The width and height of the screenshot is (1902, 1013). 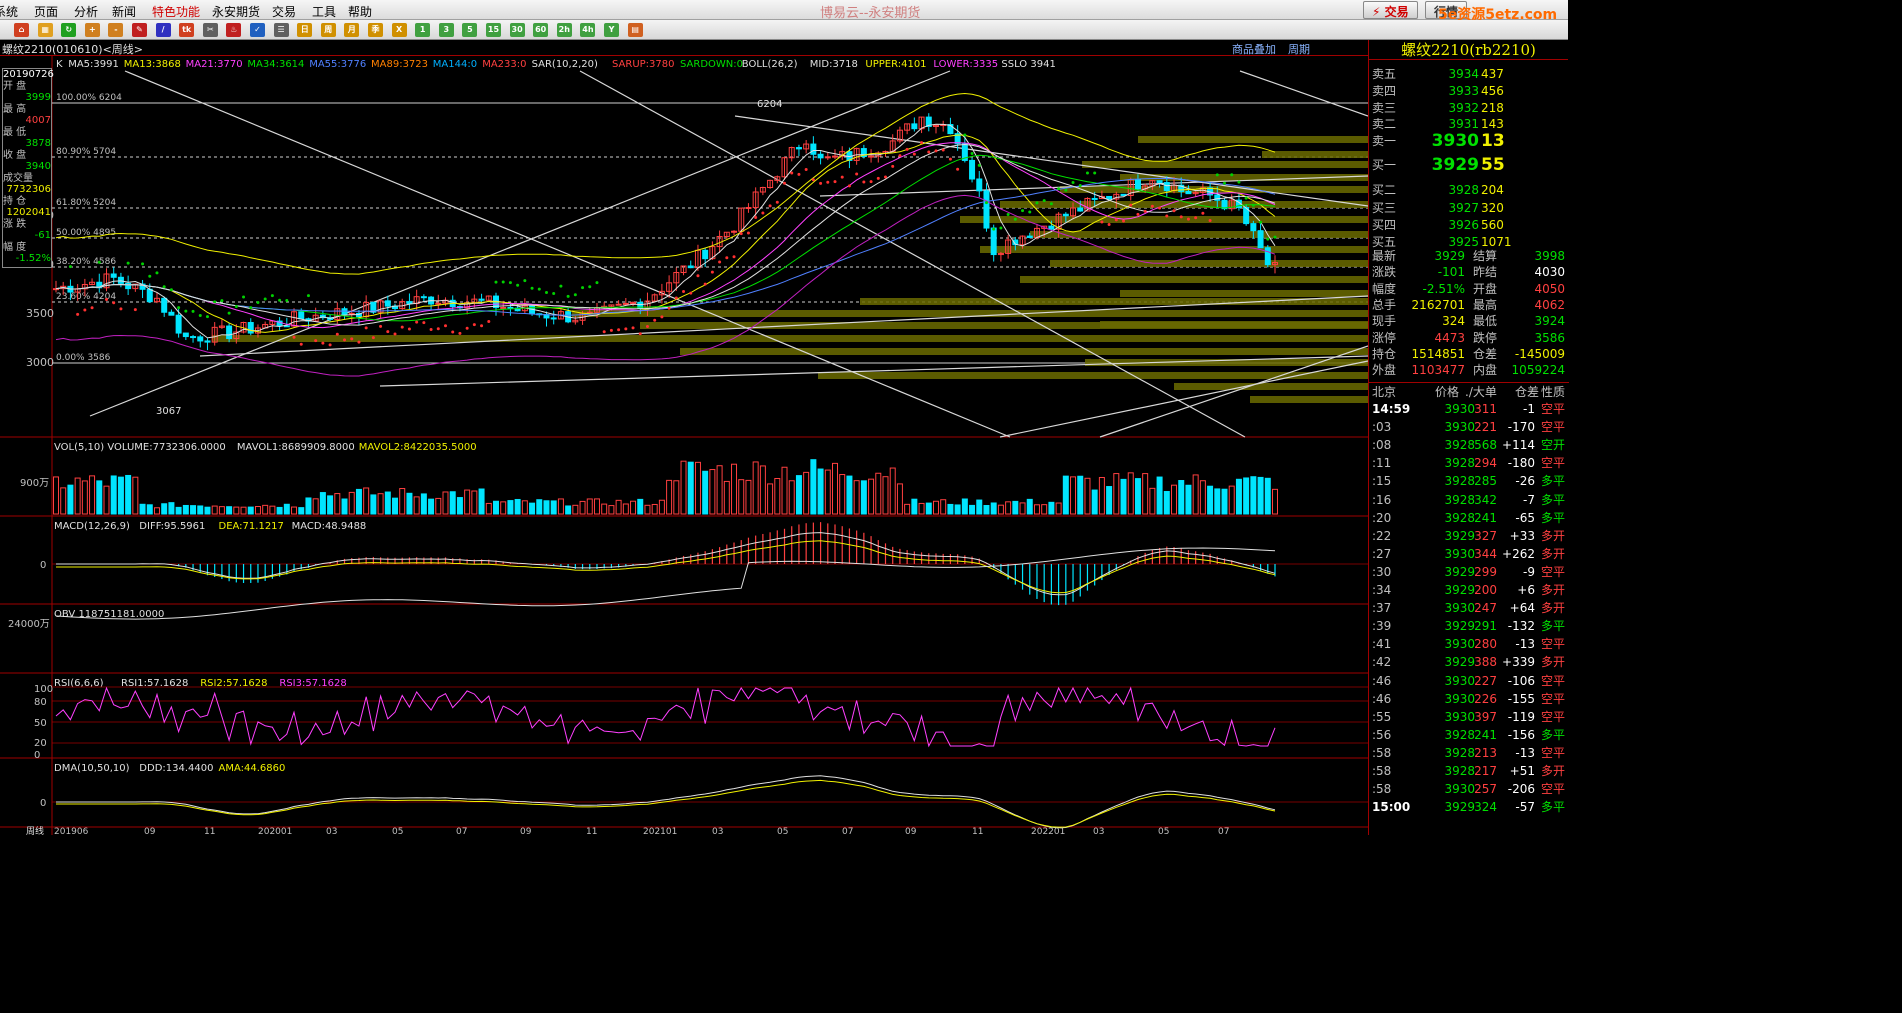 I want to click on period-custom-icon: X, so click(x=399, y=30).